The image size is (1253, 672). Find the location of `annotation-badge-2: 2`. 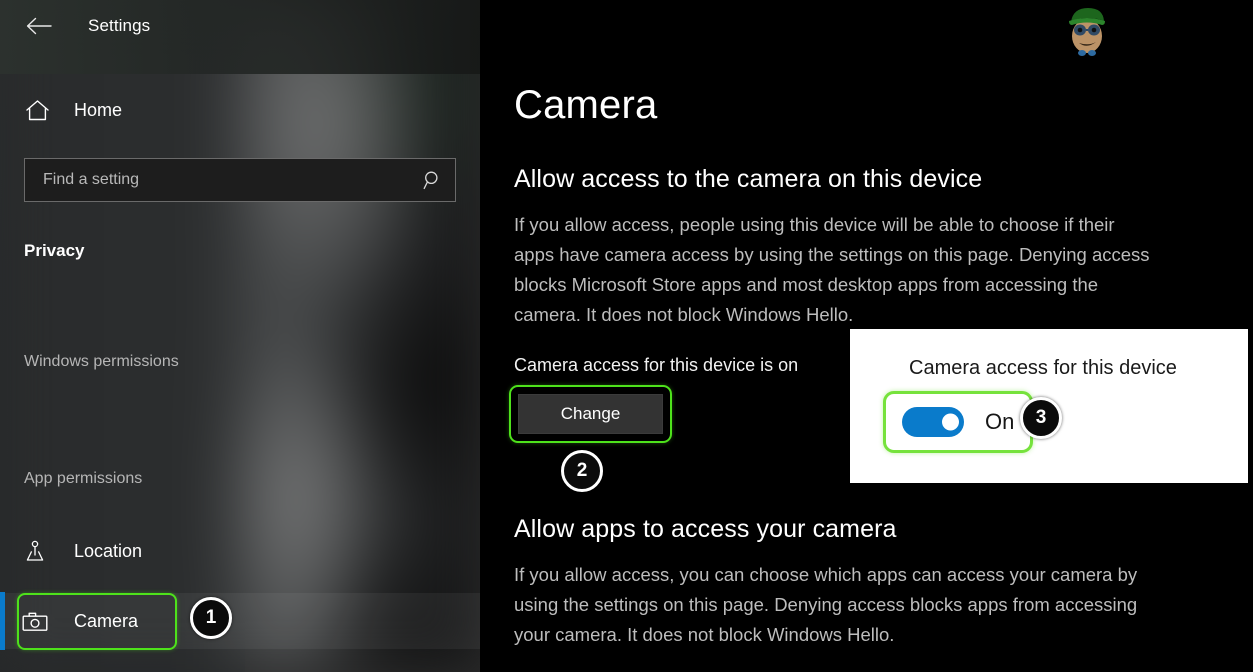

annotation-badge-2: 2 is located at coordinates (582, 471).